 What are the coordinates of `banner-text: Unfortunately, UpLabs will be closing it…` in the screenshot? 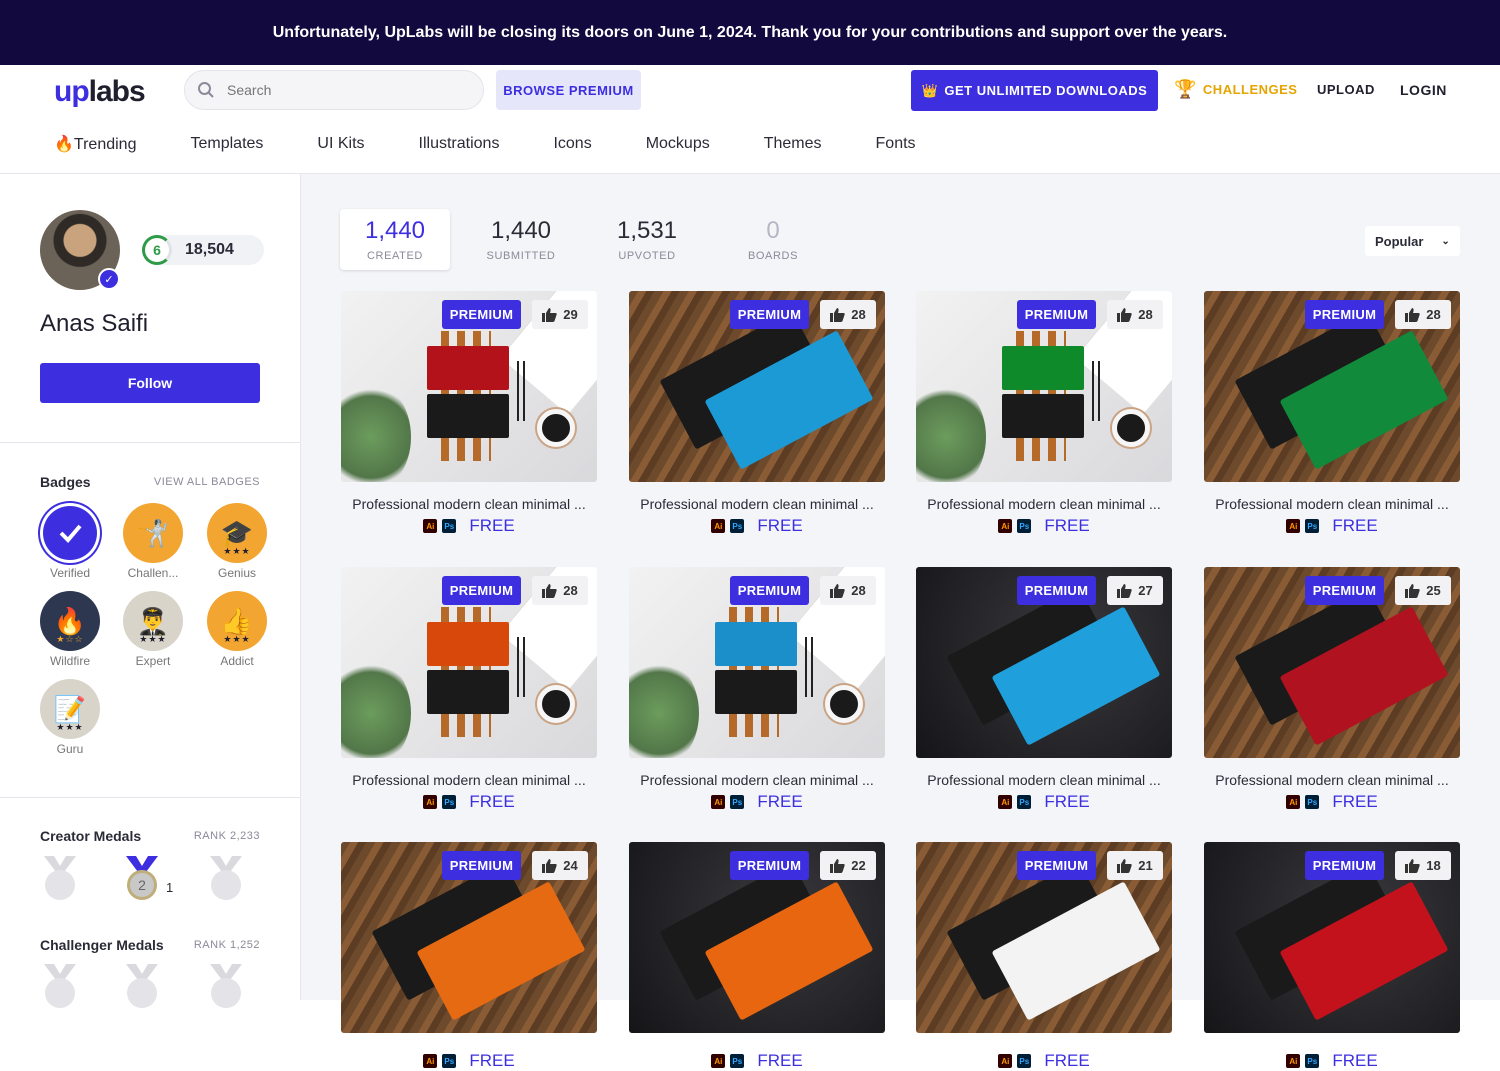 It's located at (750, 32).